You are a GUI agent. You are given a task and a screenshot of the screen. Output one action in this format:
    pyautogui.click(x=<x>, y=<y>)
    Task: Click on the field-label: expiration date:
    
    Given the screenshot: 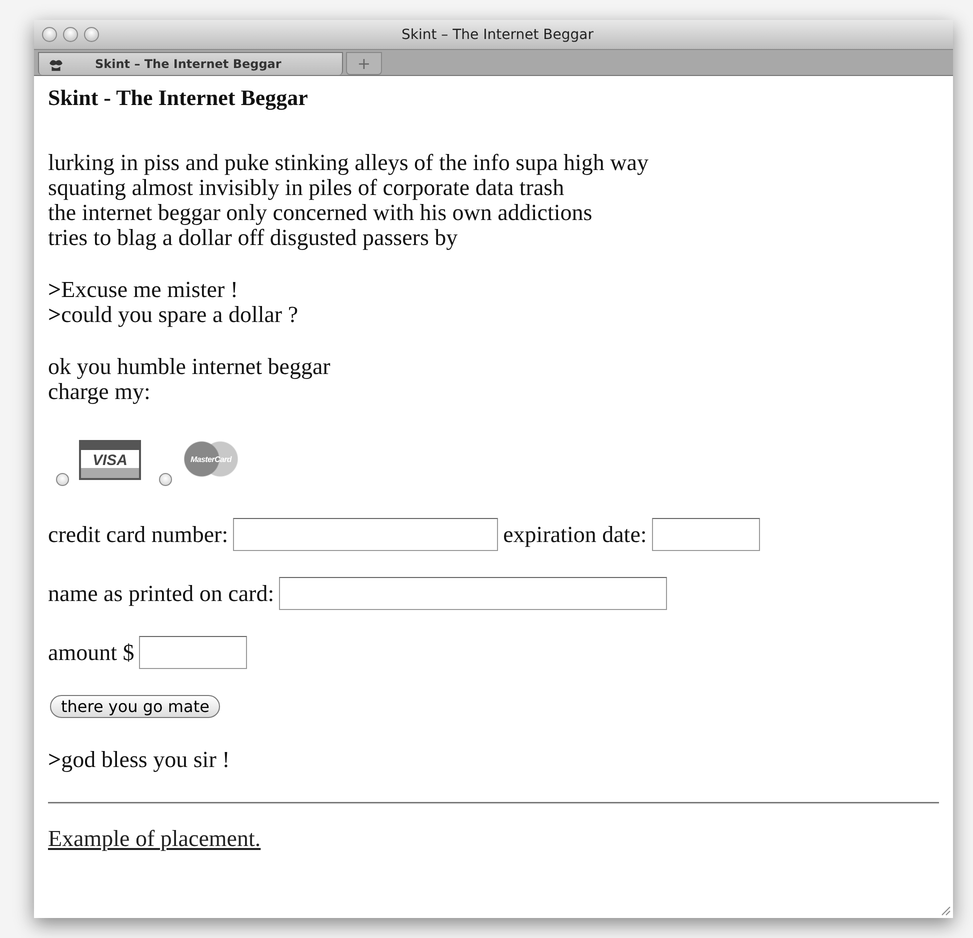 What is the action you would take?
    pyautogui.click(x=575, y=535)
    